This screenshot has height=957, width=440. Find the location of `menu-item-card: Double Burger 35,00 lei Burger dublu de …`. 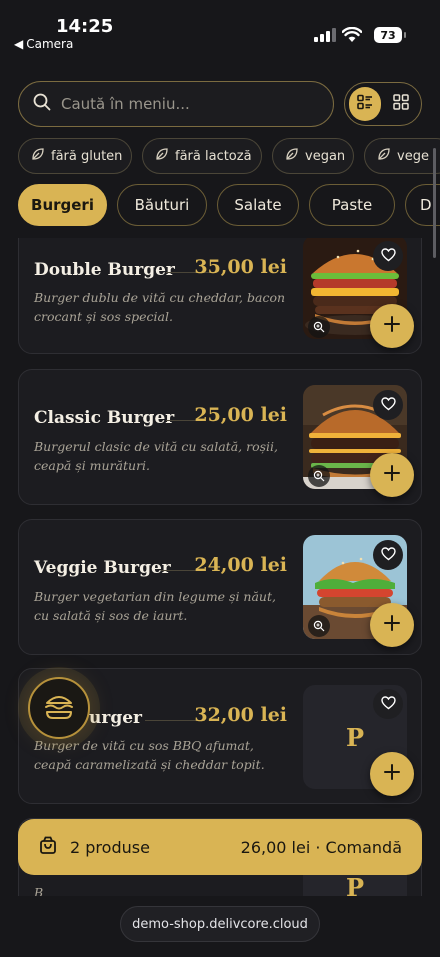

menu-item-card: Double Burger 35,00 lei Burger dublu de … is located at coordinates (220, 296).